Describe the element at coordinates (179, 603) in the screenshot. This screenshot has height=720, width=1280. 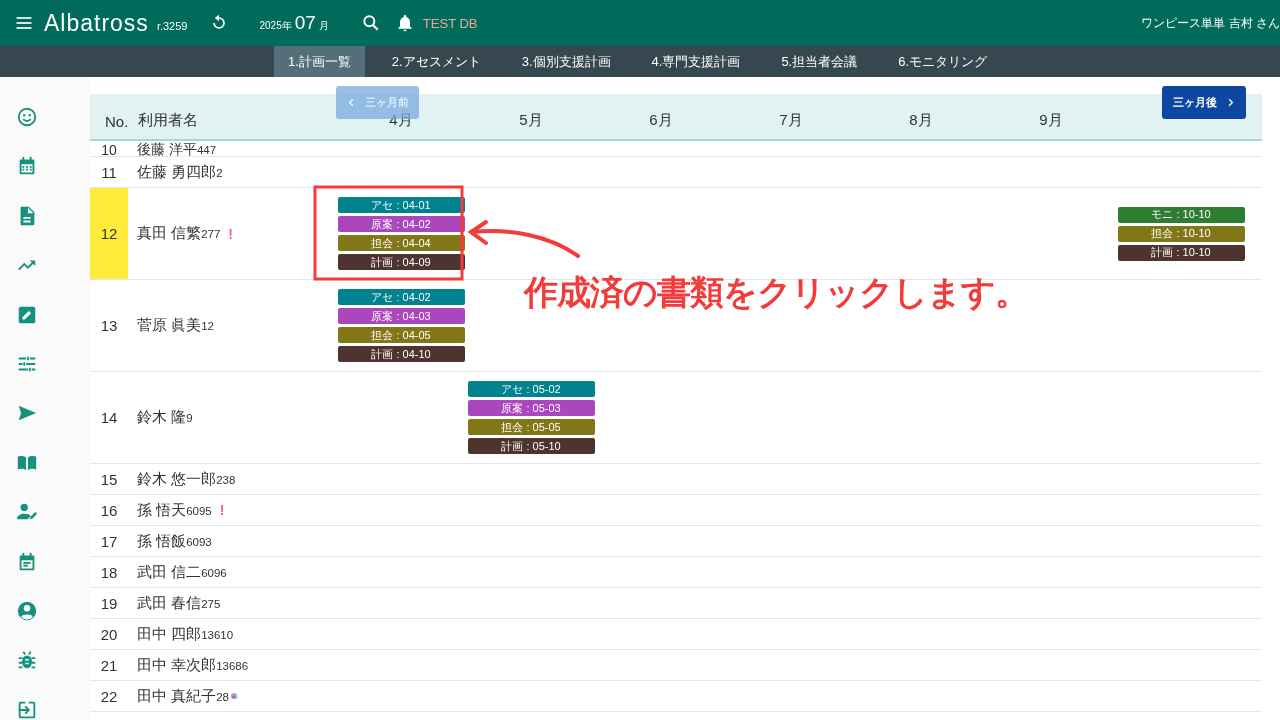
I see `user-name-cell: 武田 春信275` at that location.